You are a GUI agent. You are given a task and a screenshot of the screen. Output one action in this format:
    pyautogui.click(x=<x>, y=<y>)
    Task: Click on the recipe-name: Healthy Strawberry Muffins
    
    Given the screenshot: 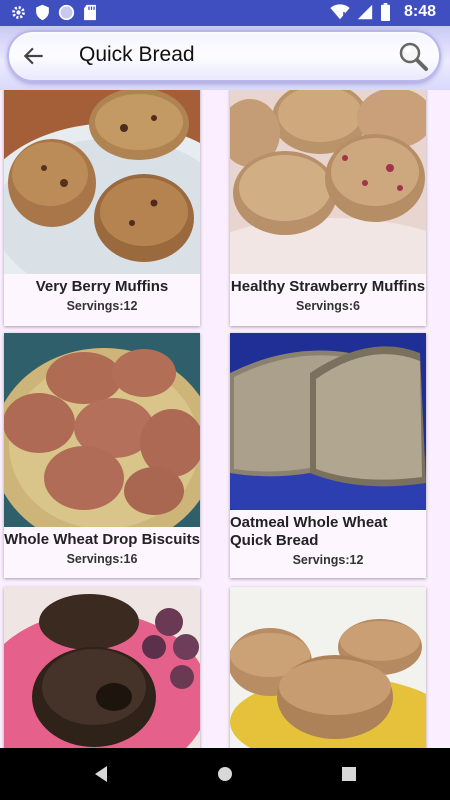 What is the action you would take?
    pyautogui.click(x=328, y=286)
    